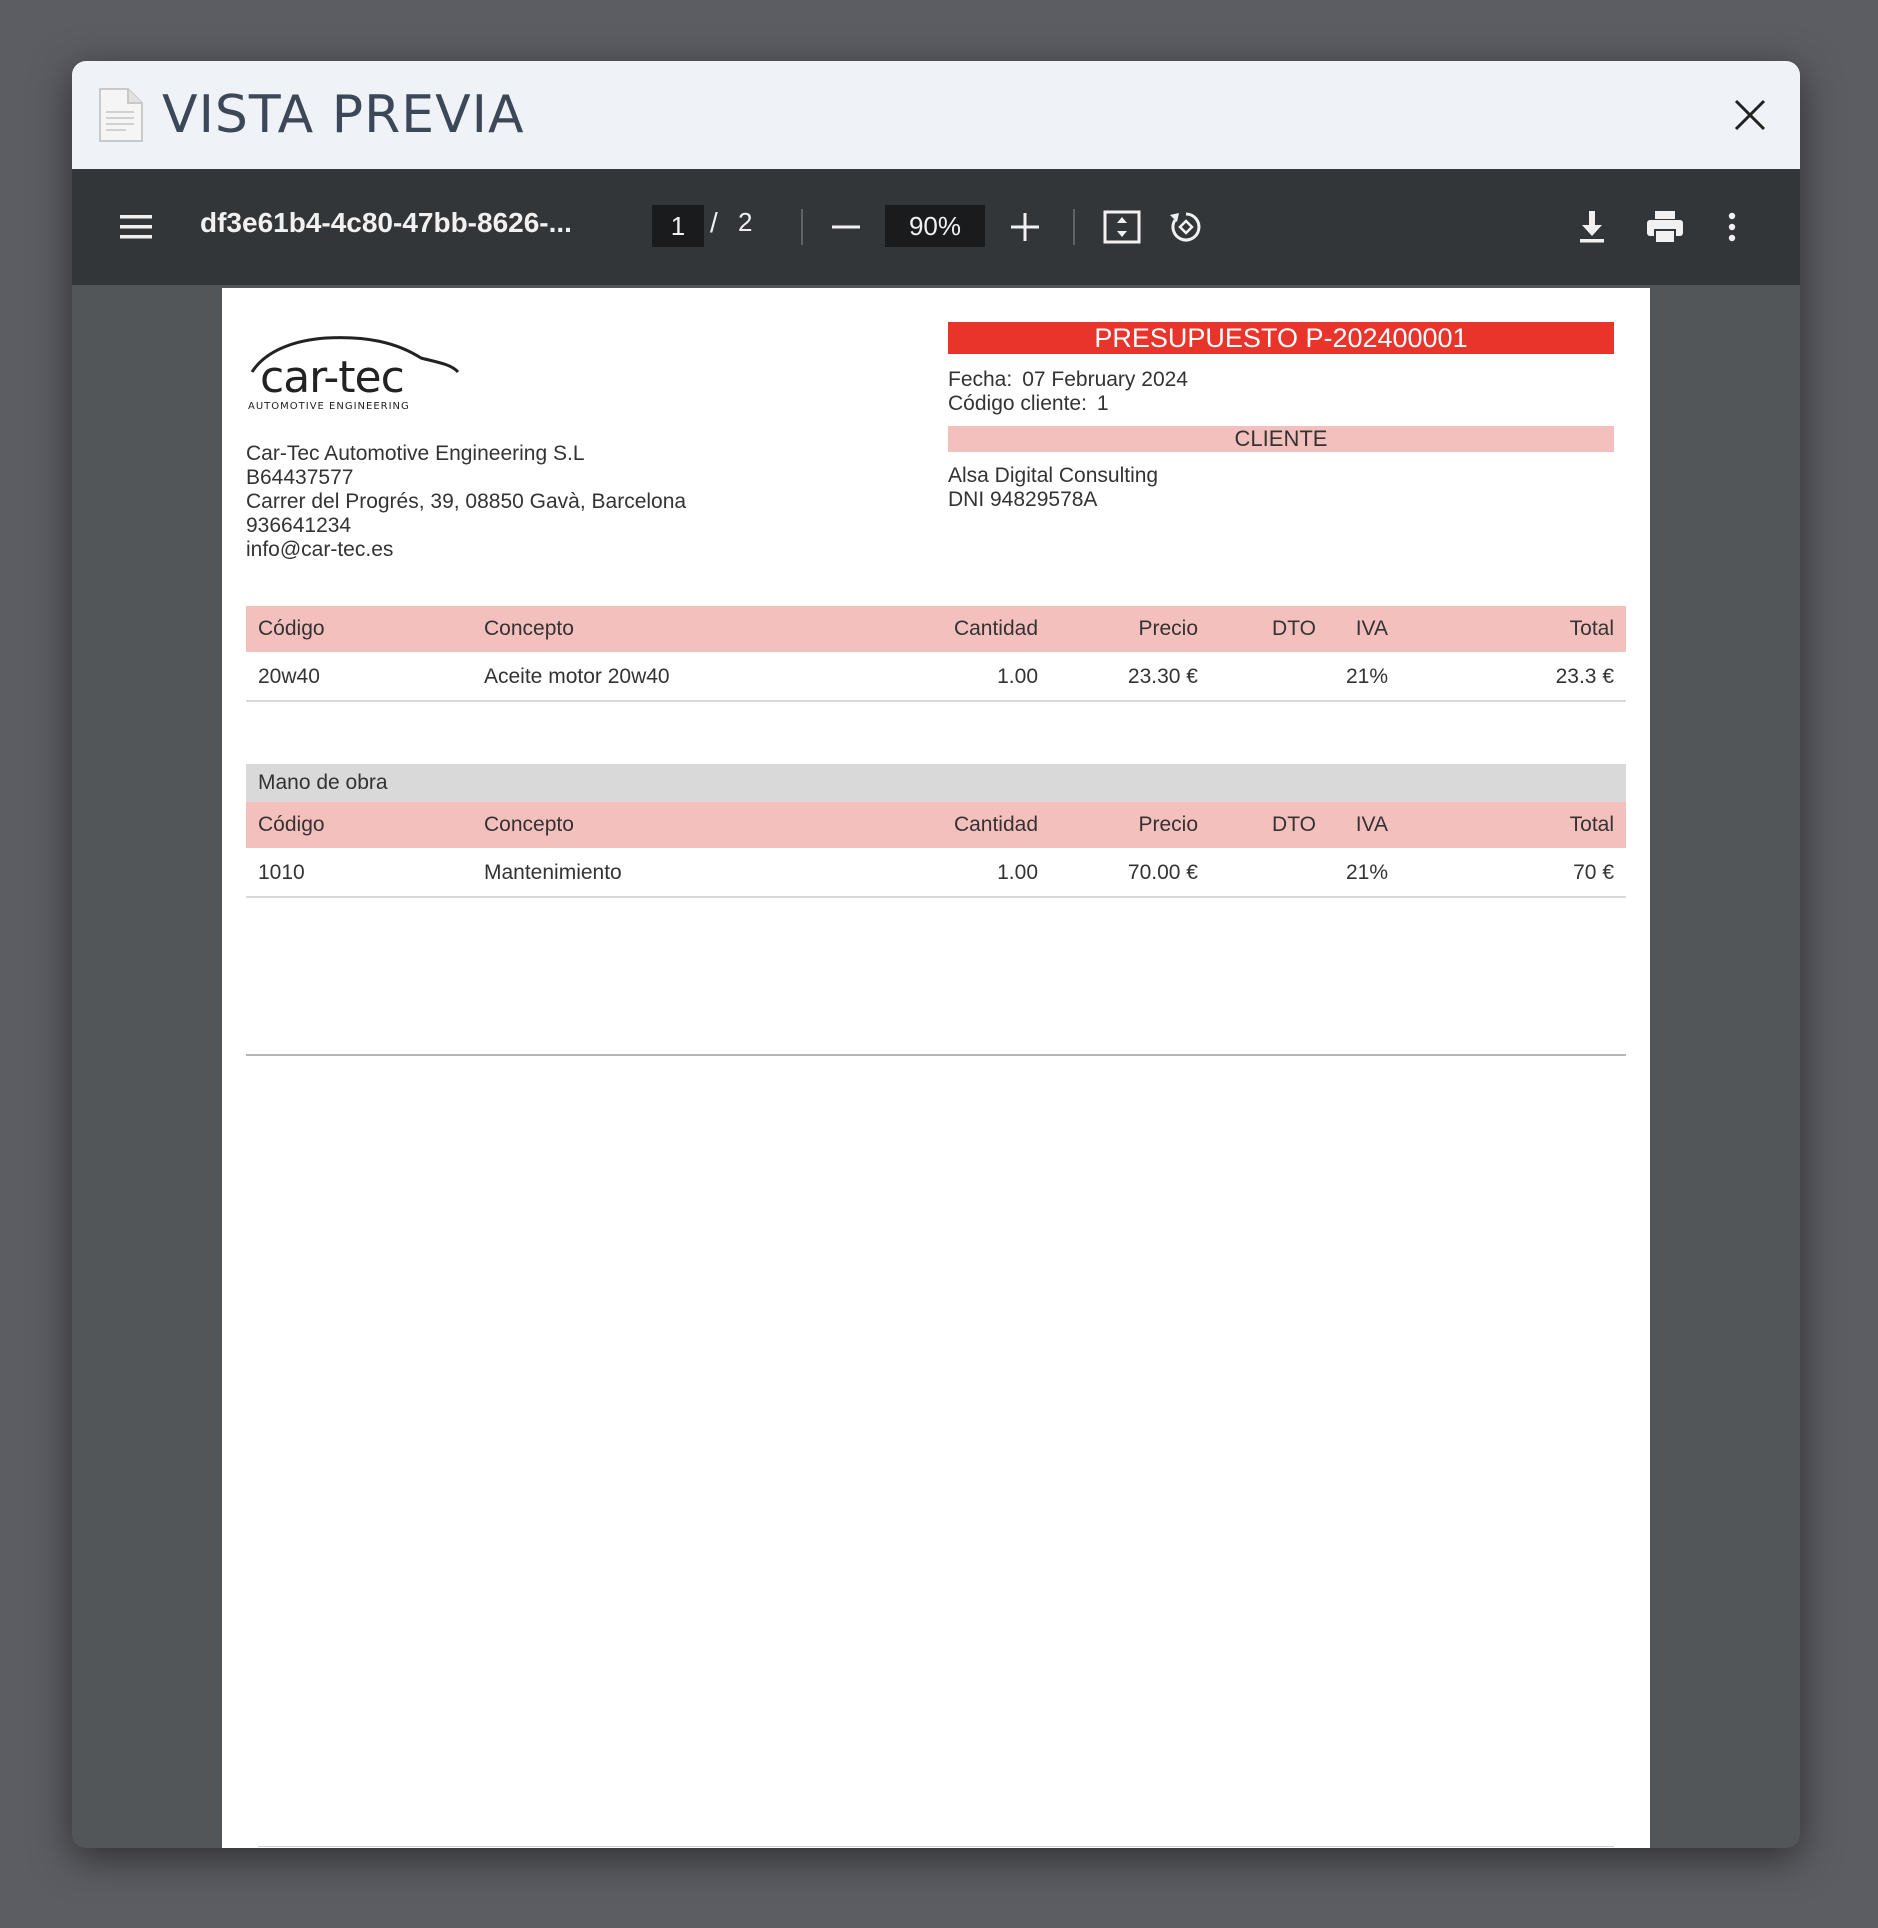  What do you see at coordinates (1592, 227) in the screenshot?
I see `download-icon` at bounding box center [1592, 227].